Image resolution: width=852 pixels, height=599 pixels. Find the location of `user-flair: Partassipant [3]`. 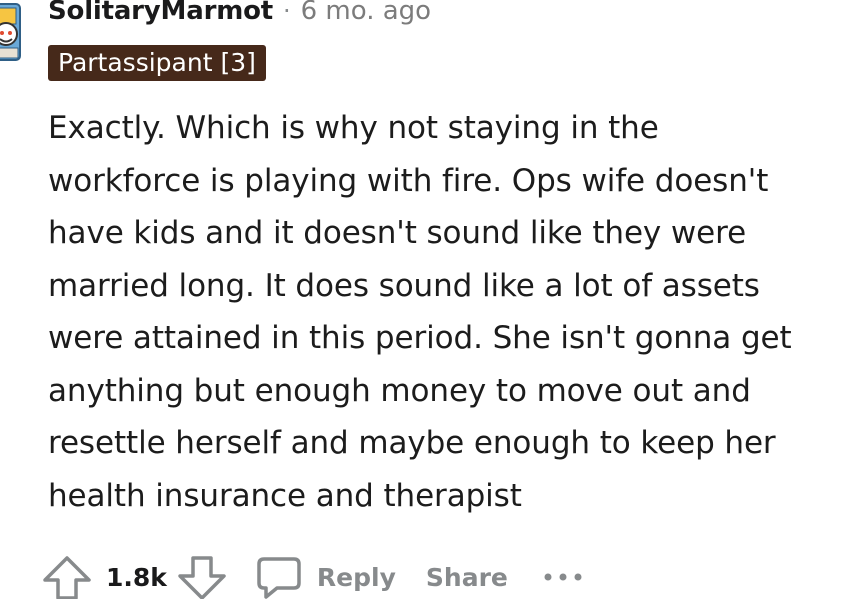

user-flair: Partassipant [3] is located at coordinates (157, 63).